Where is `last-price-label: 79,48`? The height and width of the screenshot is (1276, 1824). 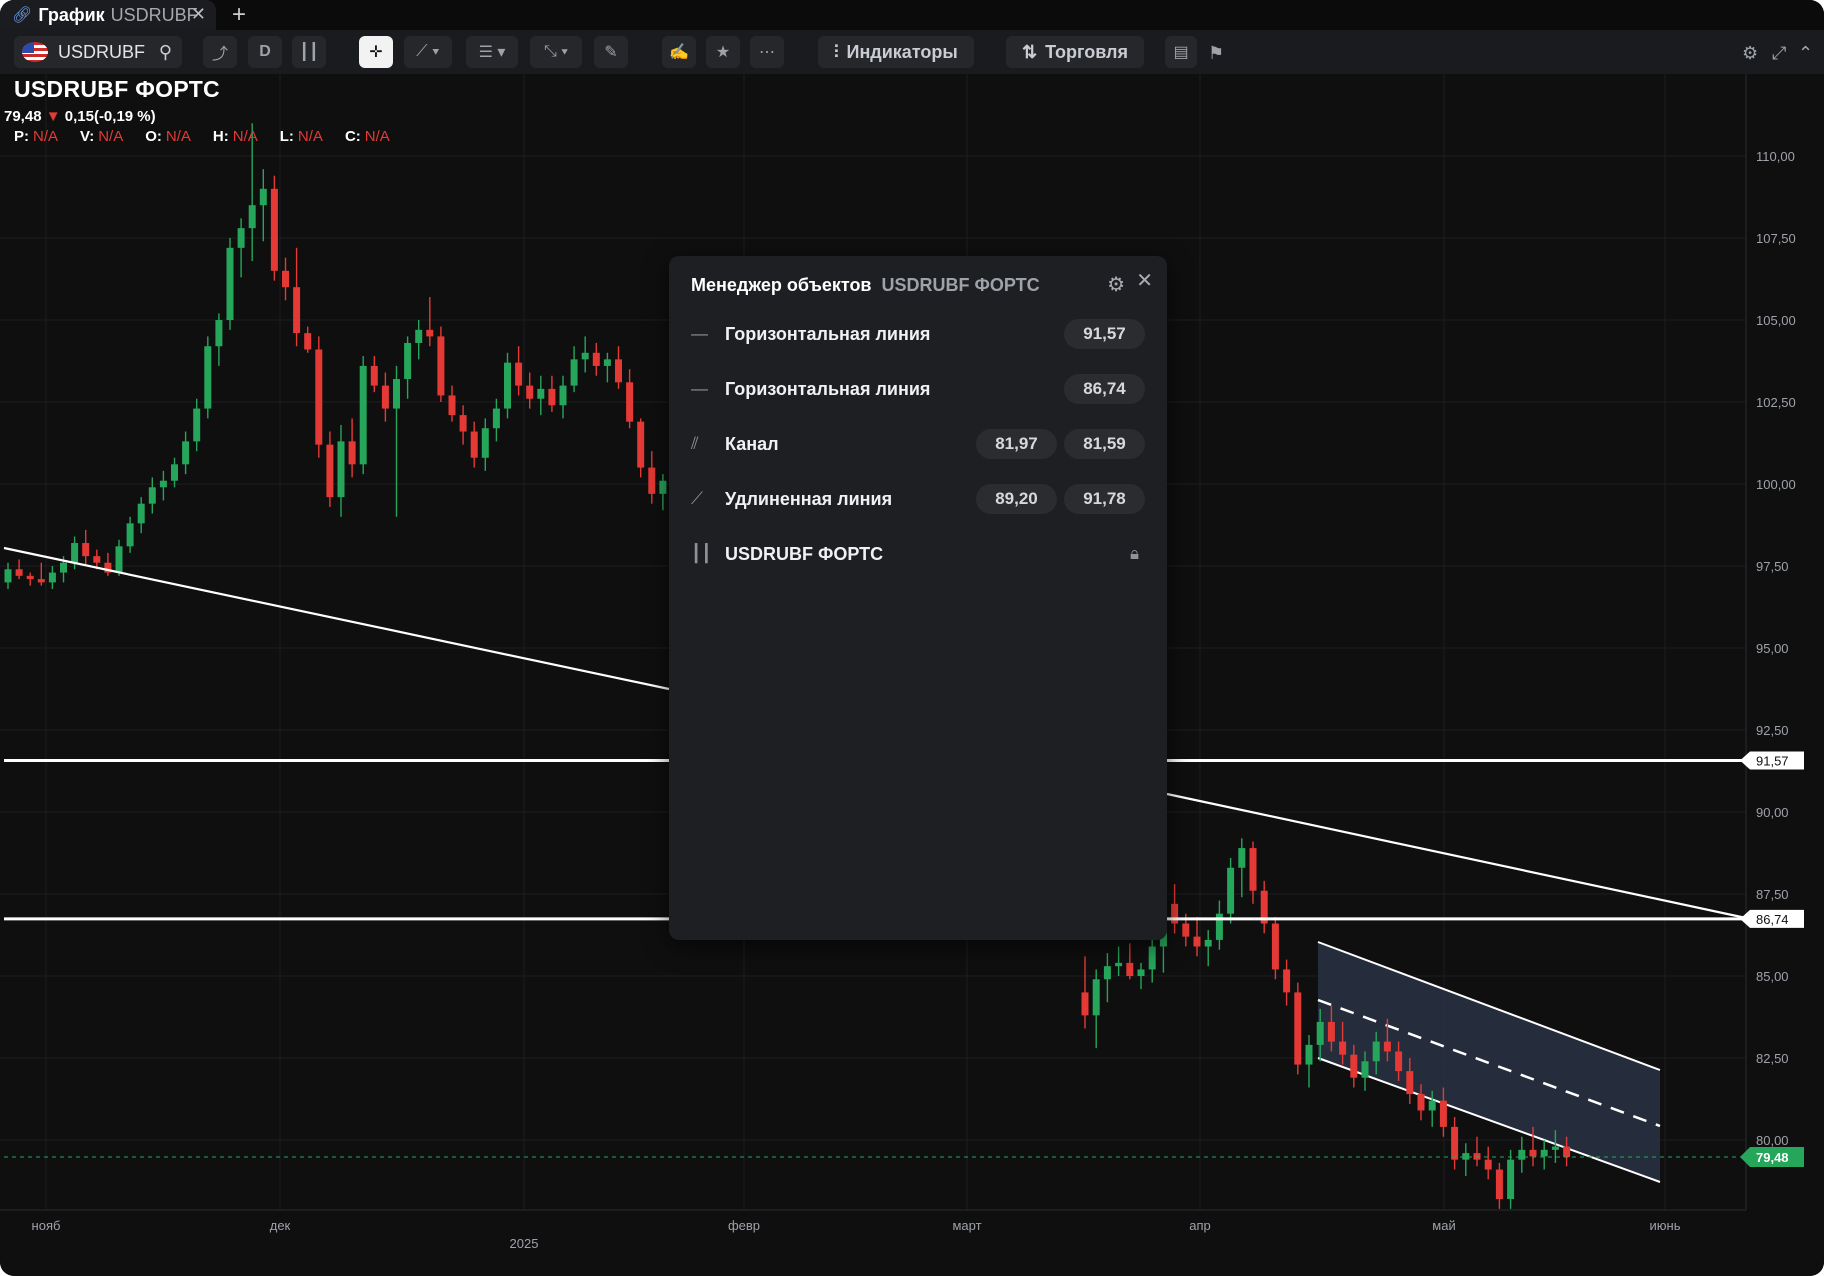
last-price-label: 79,48 is located at coordinates (1772, 1157).